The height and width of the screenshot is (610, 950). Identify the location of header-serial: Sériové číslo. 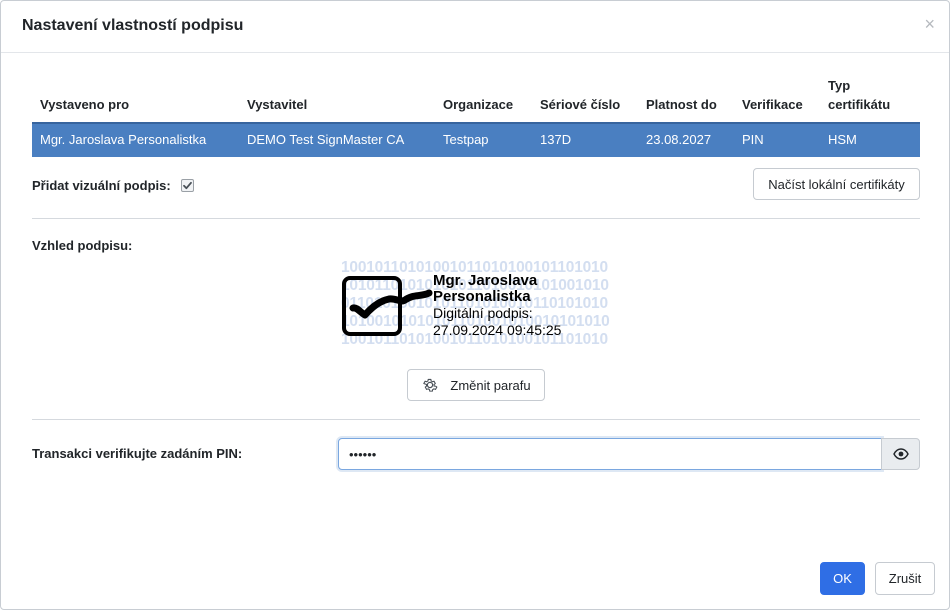
(580, 104).